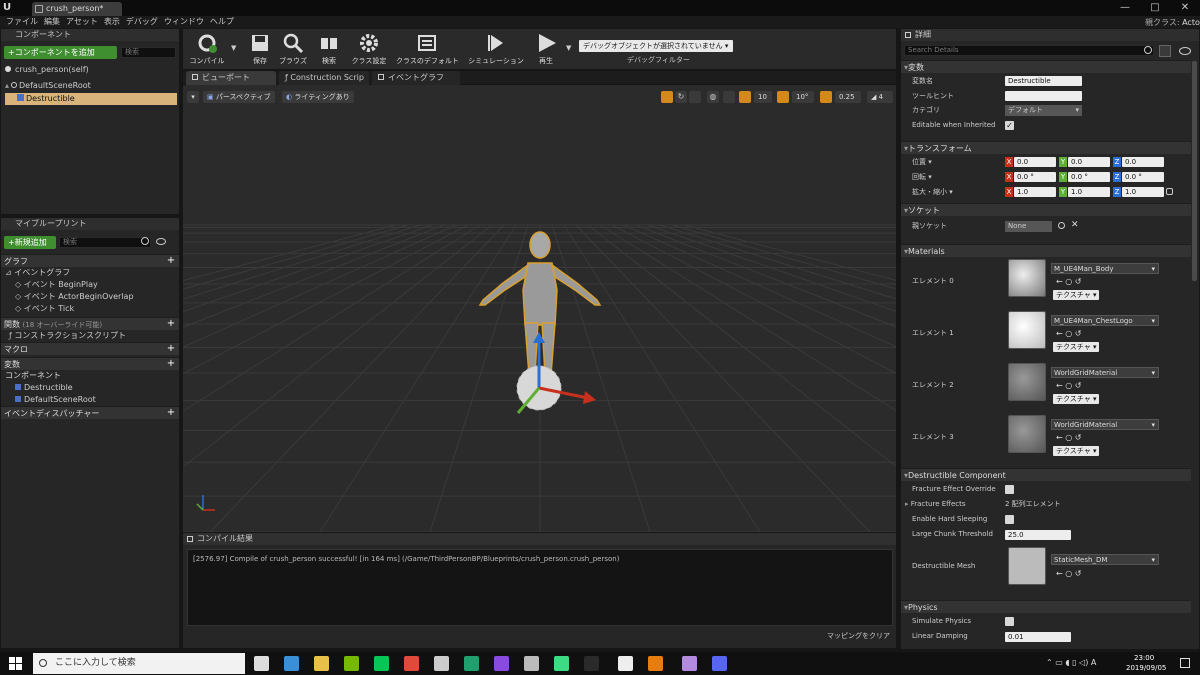 The width and height of the screenshot is (1200, 675). I want to click on chrome-icon, so click(411, 663).